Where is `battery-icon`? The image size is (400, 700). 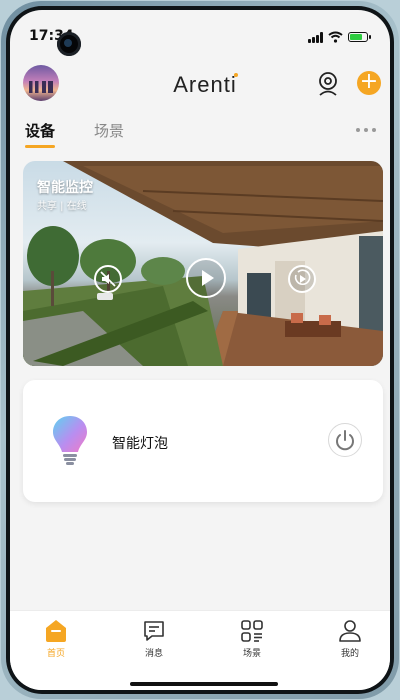 battery-icon is located at coordinates (359, 37).